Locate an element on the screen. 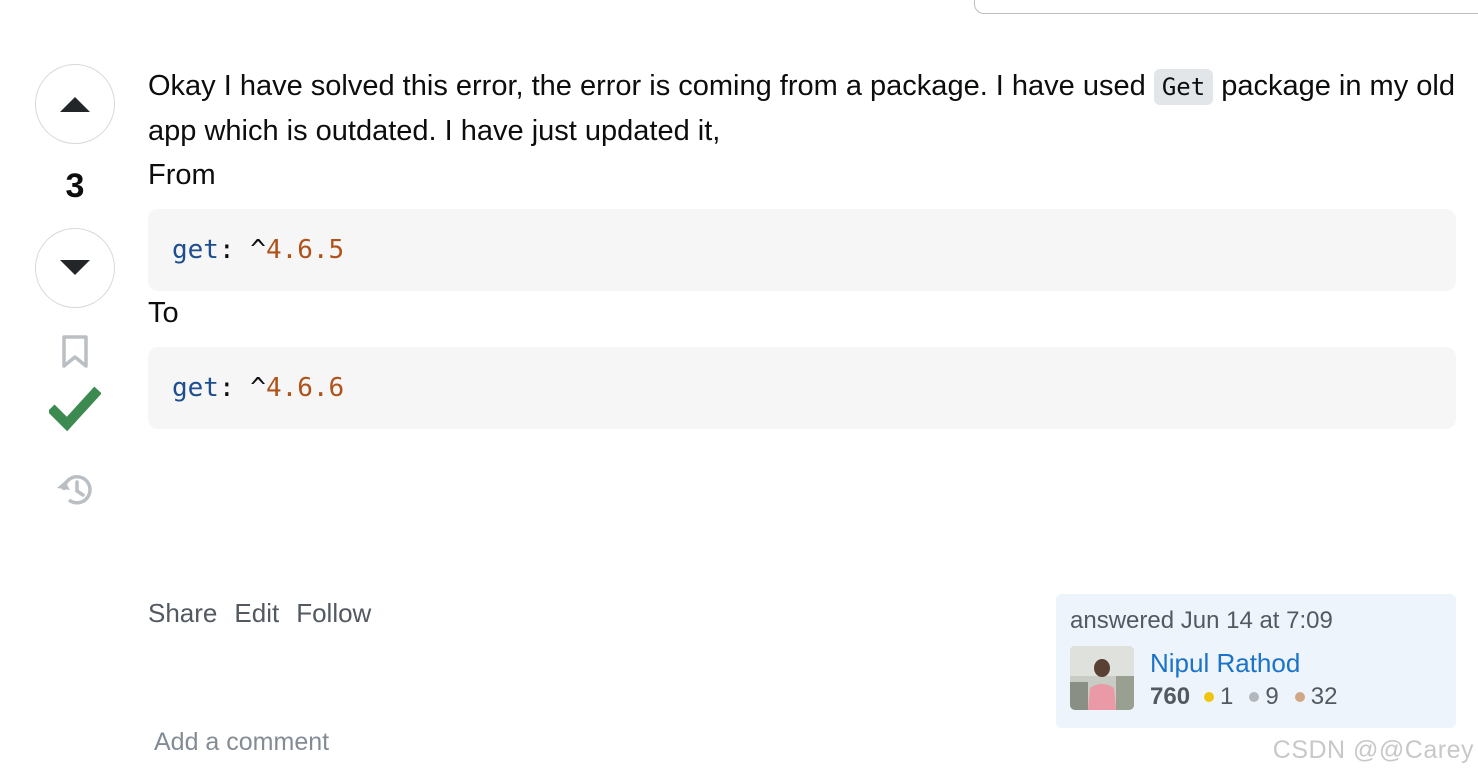  reputation-score: 760 is located at coordinates (1170, 696).